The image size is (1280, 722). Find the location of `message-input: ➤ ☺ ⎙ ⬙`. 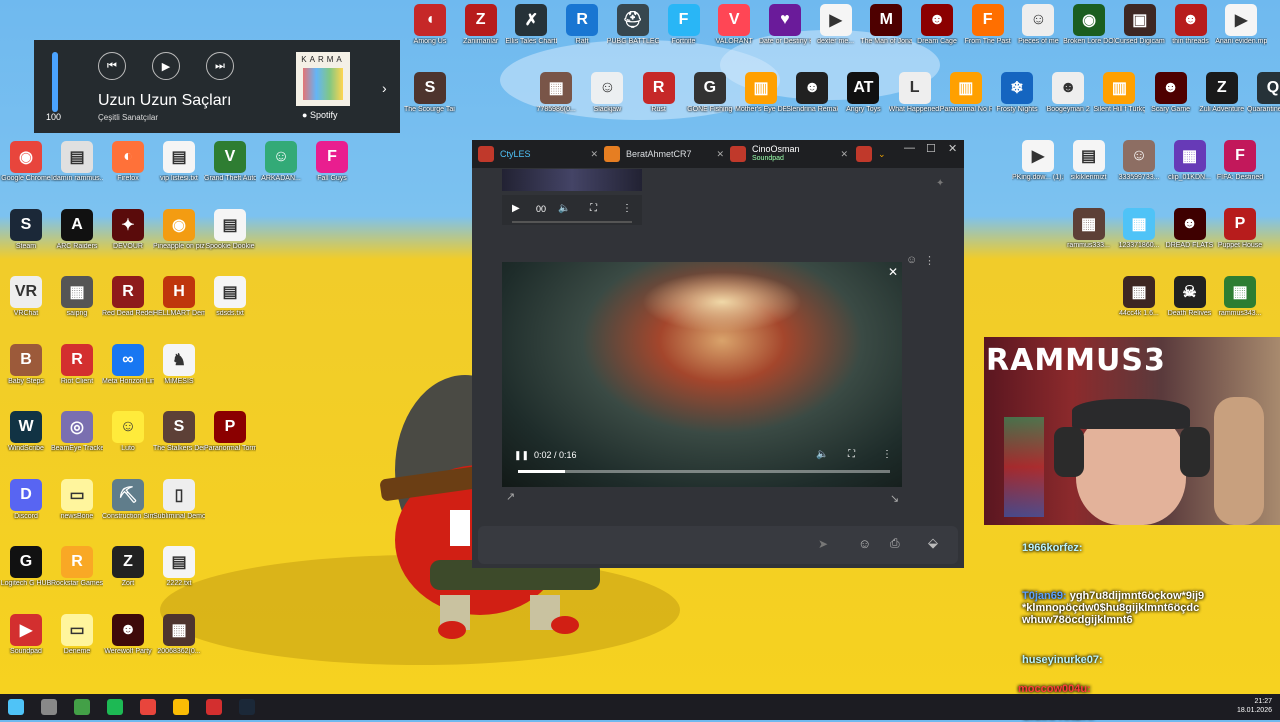

message-input: ➤ ☺ ⎙ ⬙ is located at coordinates (718, 545).